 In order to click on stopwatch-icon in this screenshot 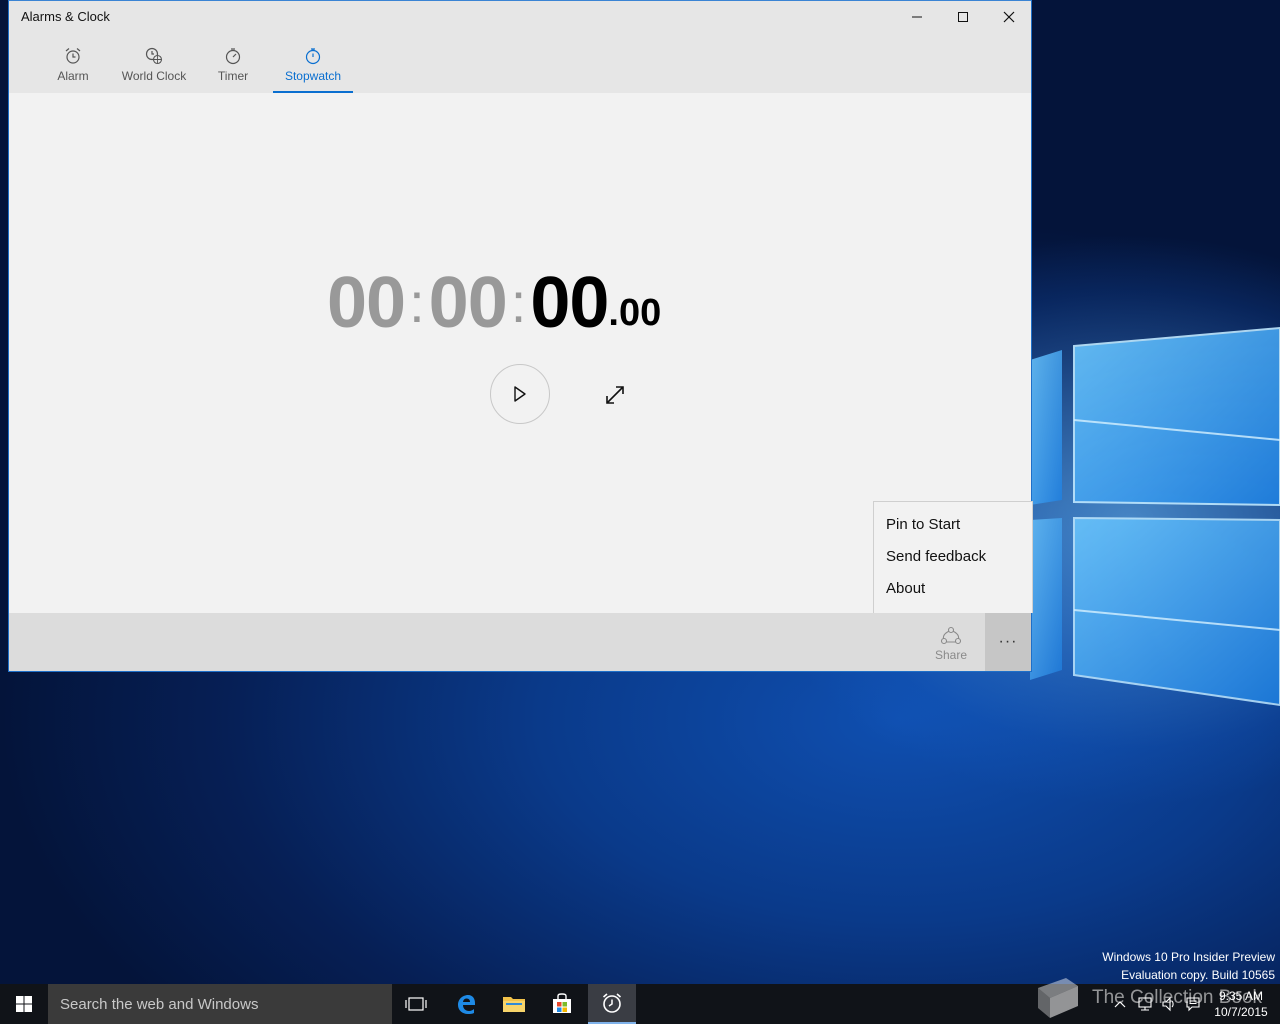, I will do `click(313, 56)`.